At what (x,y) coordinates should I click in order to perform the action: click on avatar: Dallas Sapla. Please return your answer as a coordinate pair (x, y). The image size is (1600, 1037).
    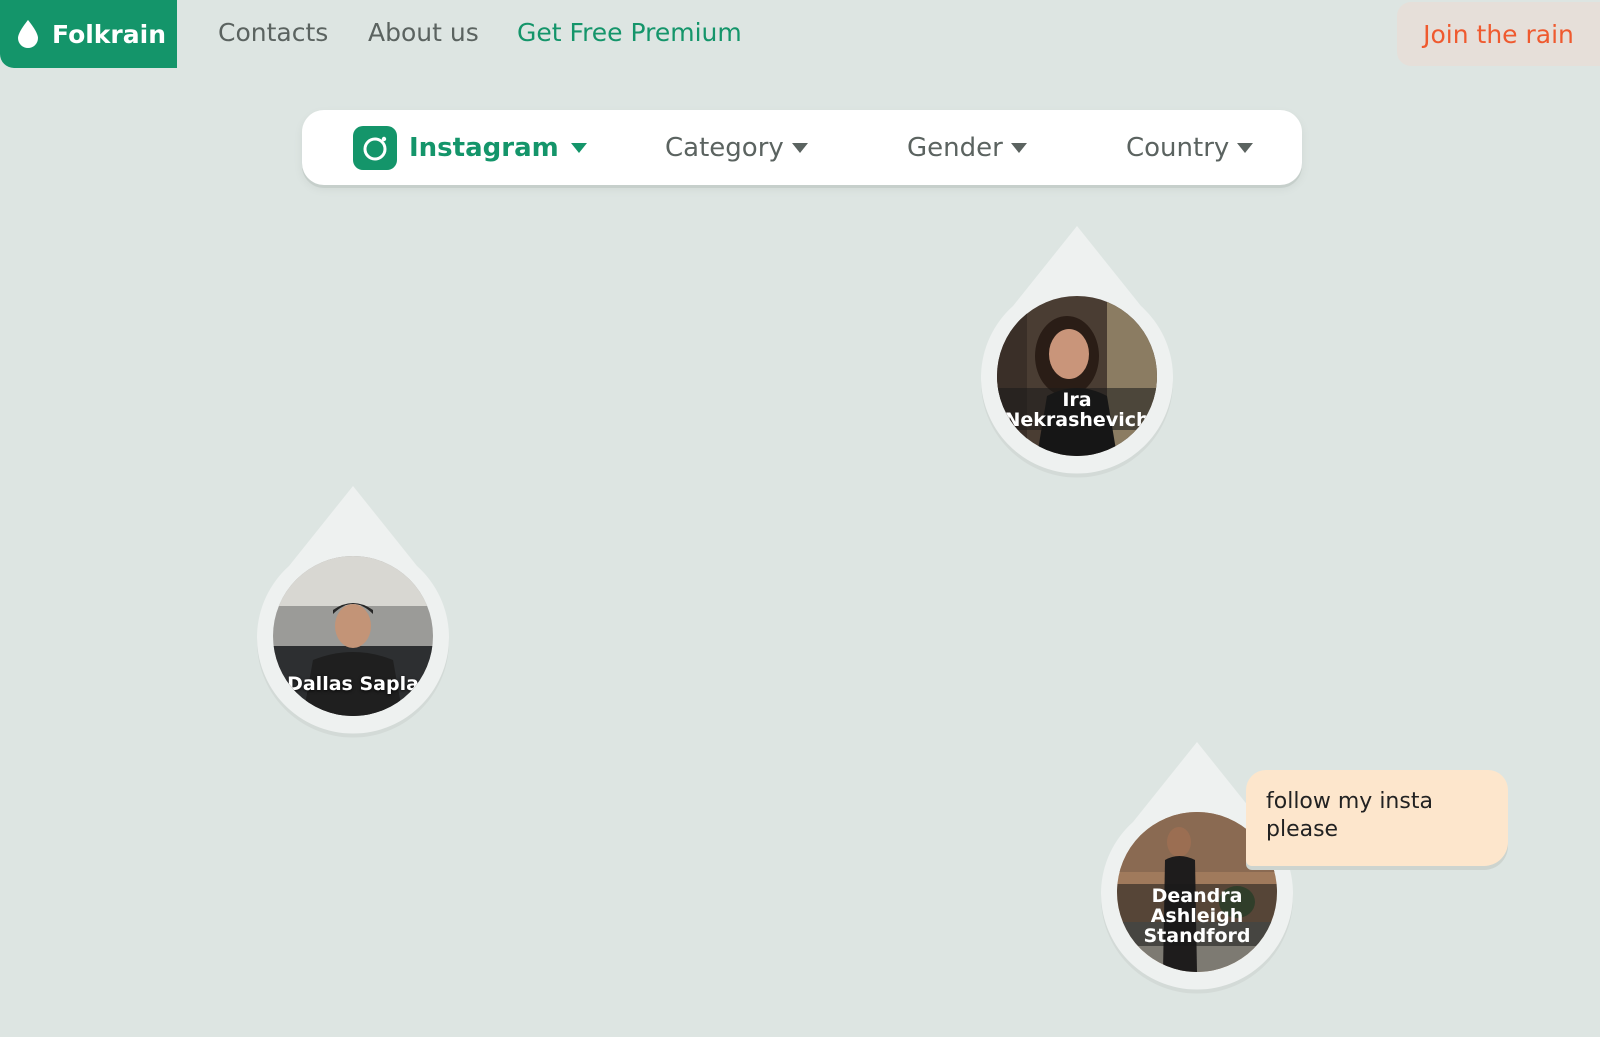
    Looking at the image, I should click on (353, 636).